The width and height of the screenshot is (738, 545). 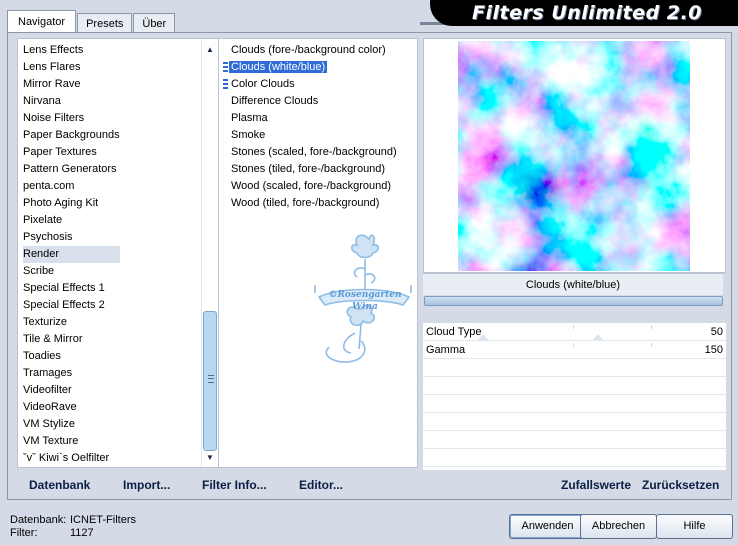 What do you see at coordinates (71, 67) in the screenshot?
I see `category-item: Lens Flares` at bounding box center [71, 67].